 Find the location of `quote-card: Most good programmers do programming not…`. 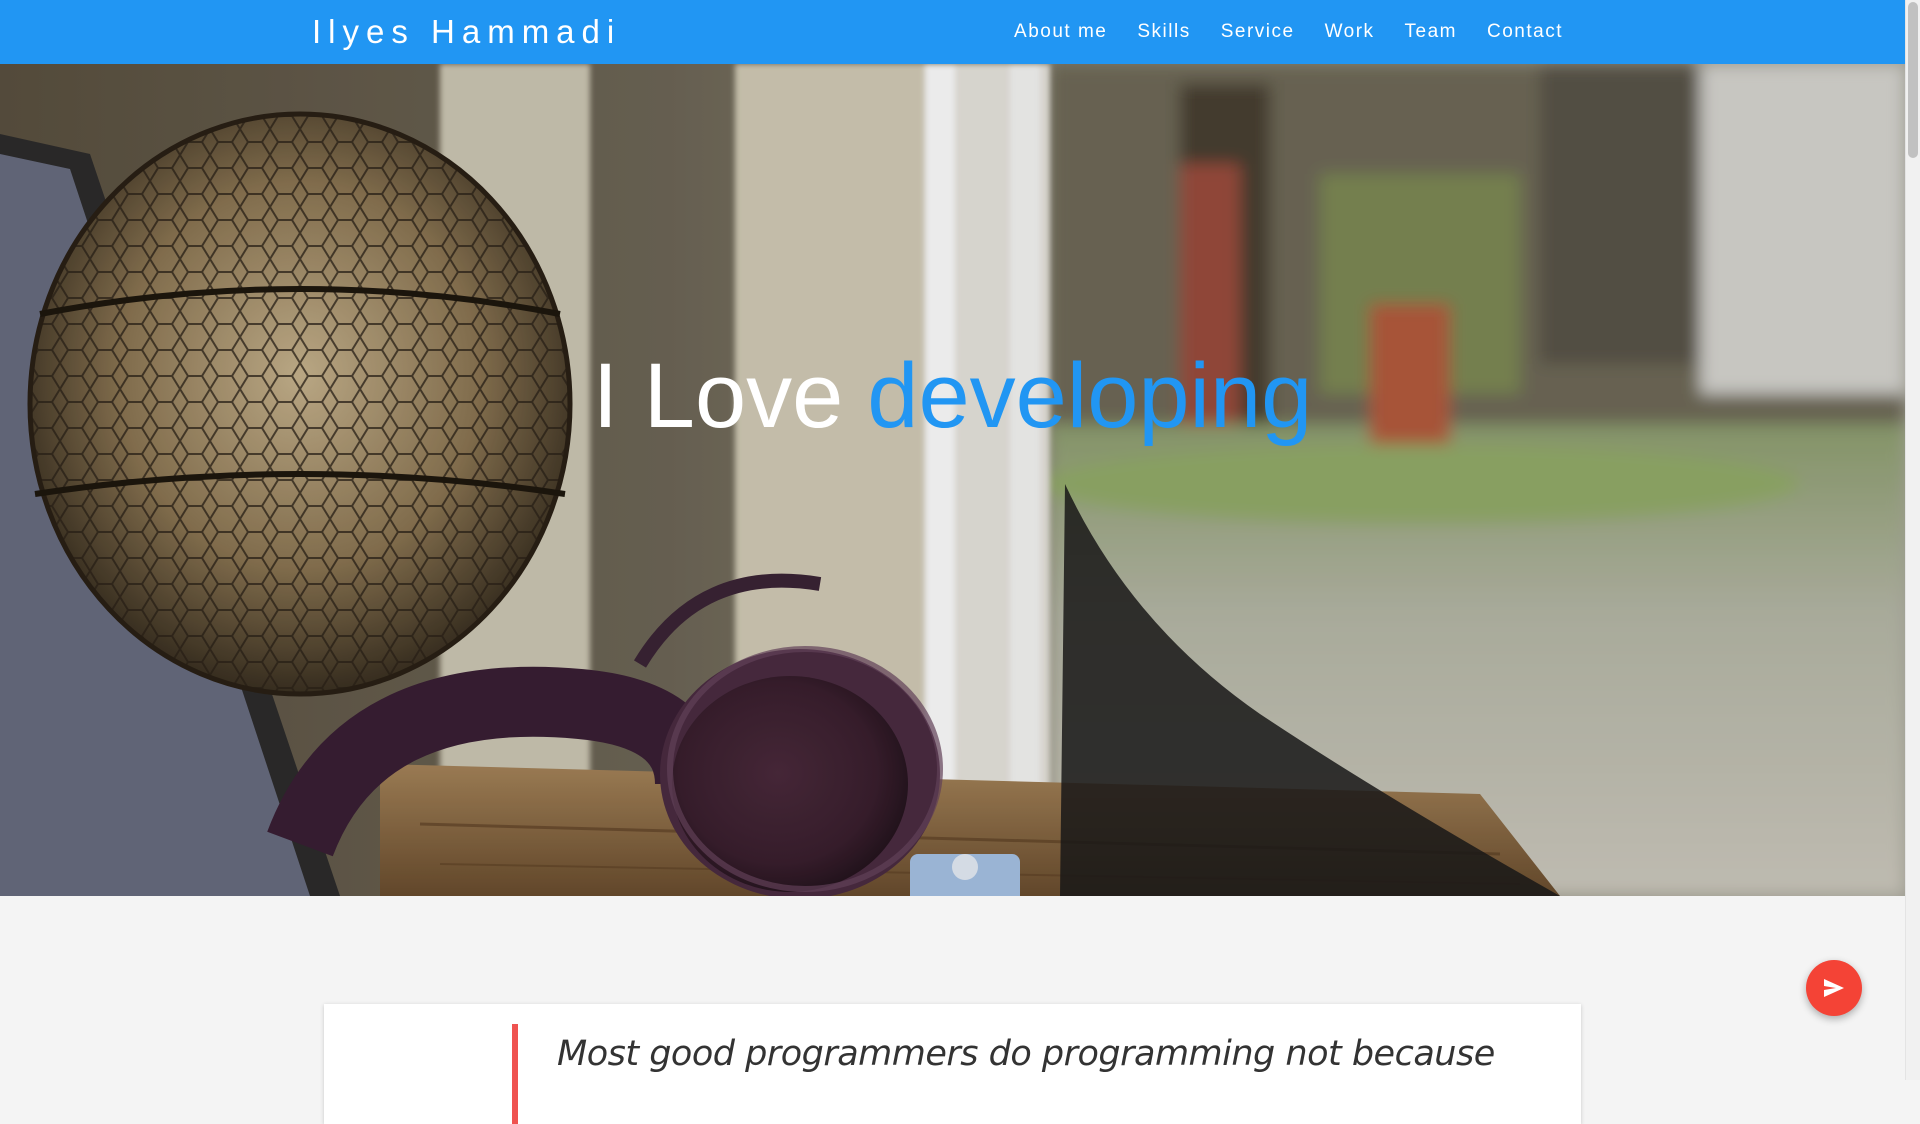

quote-card: Most good programmers do programming not… is located at coordinates (952, 1064).